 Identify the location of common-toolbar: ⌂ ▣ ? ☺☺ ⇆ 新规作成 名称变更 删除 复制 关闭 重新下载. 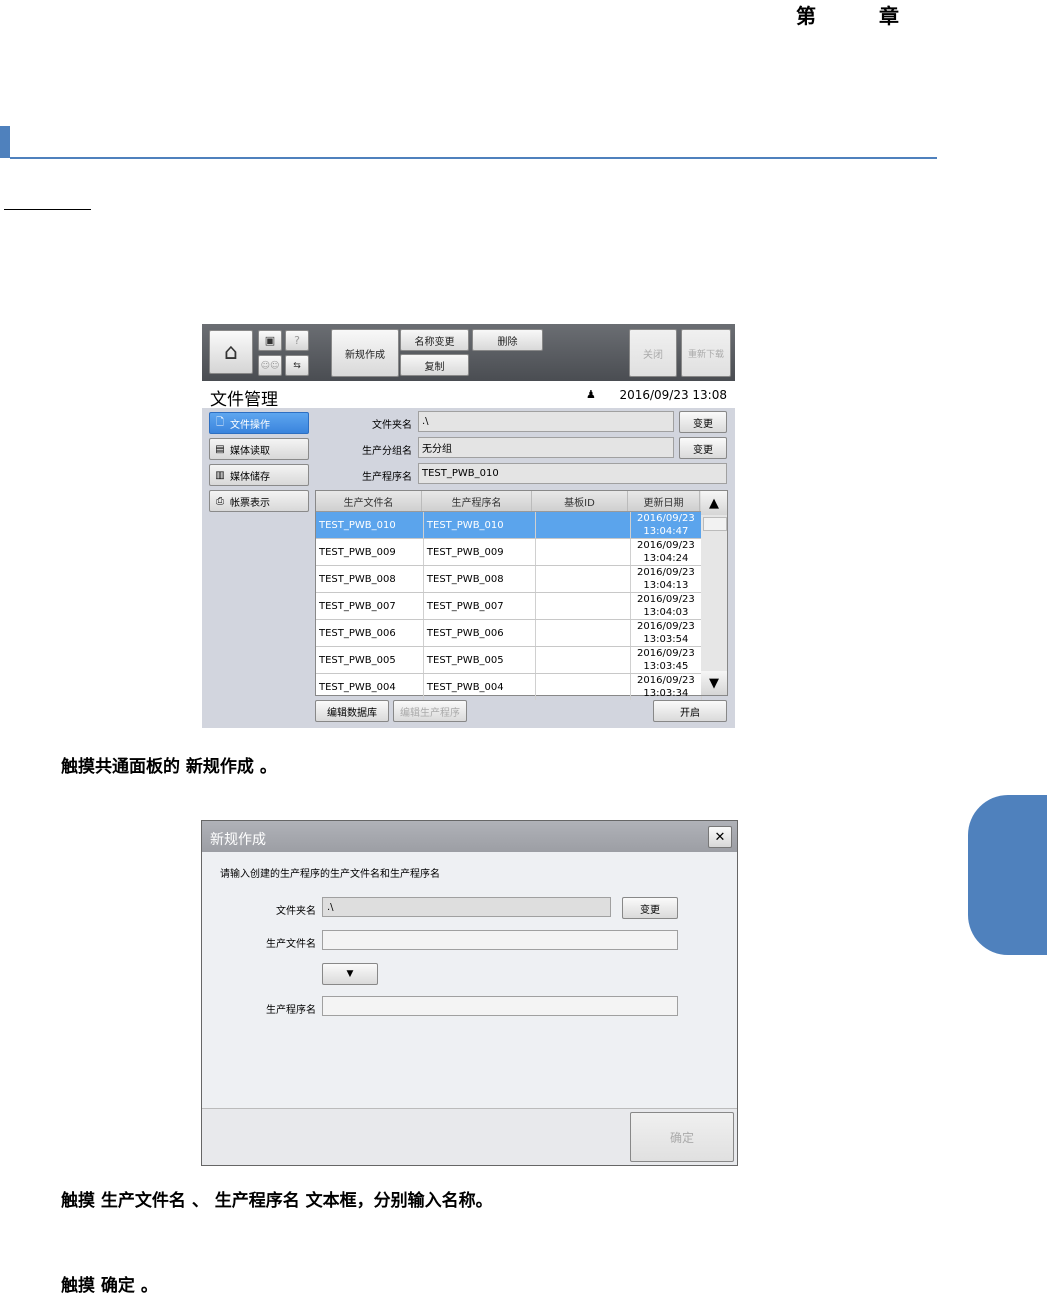
(468, 352).